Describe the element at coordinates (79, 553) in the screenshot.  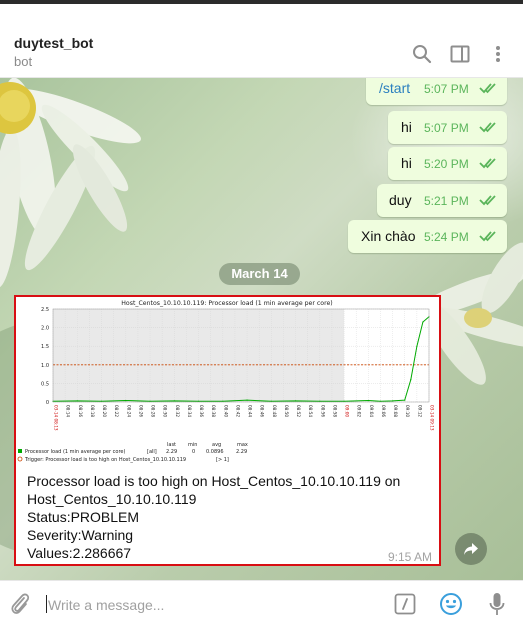
I see `caption-line: Values:2.286667` at that location.